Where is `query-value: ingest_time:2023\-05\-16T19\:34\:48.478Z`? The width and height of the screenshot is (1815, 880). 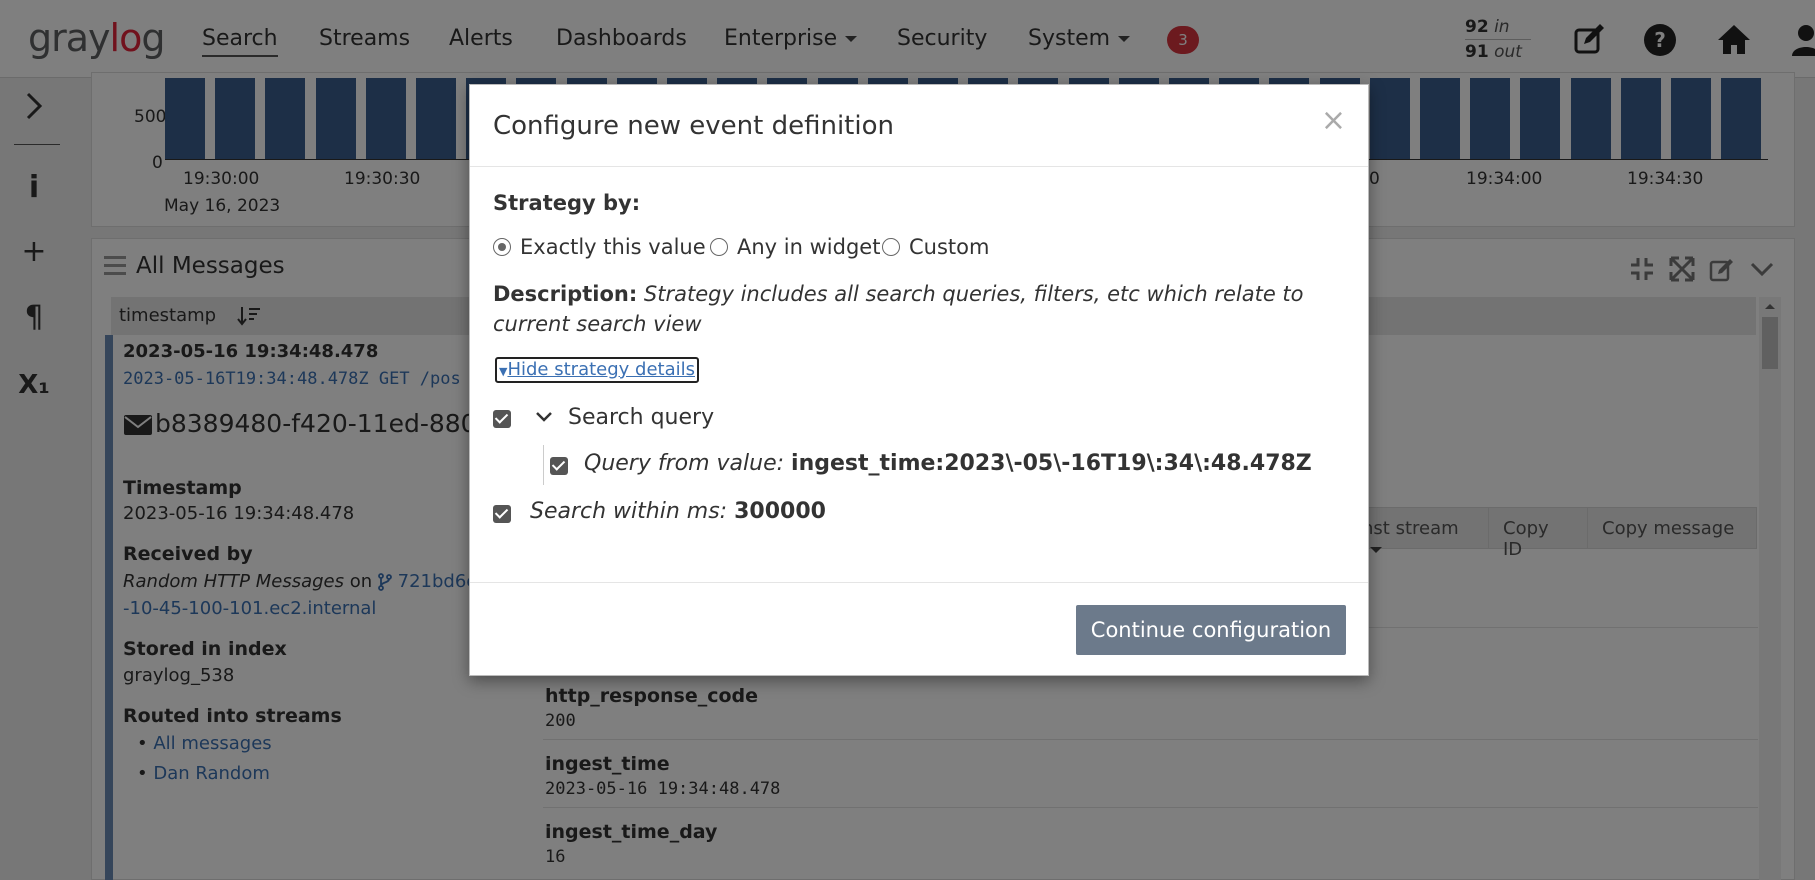
query-value: ingest_time:2023\-05\-16T19\:34\:48.478Z is located at coordinates (1051, 463).